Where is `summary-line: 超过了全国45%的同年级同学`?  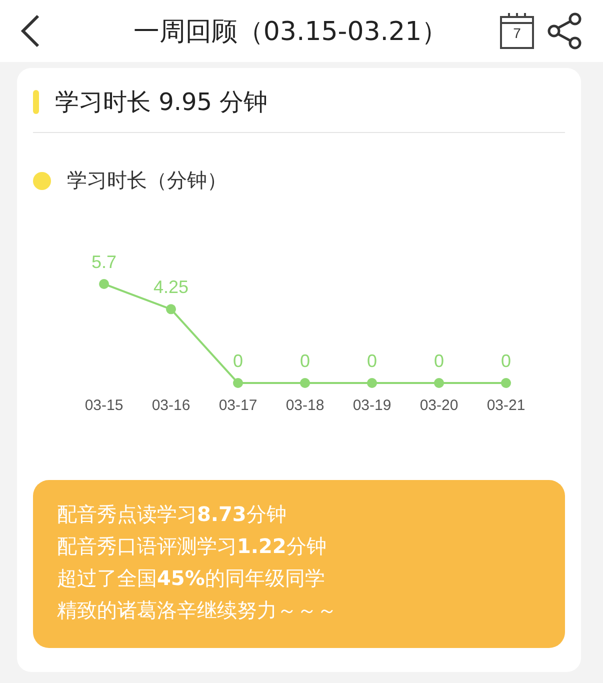
summary-line: 超过了全国45%的同年级同学 is located at coordinates (191, 578).